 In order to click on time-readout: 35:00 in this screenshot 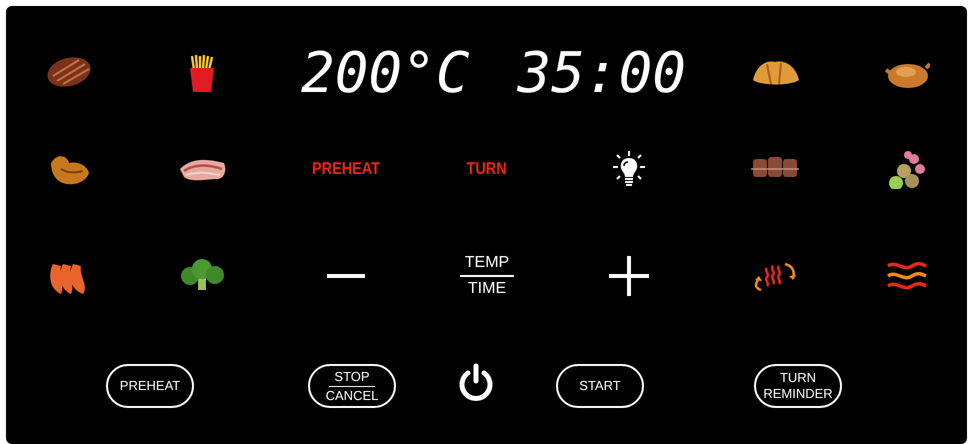, I will do `click(601, 74)`.